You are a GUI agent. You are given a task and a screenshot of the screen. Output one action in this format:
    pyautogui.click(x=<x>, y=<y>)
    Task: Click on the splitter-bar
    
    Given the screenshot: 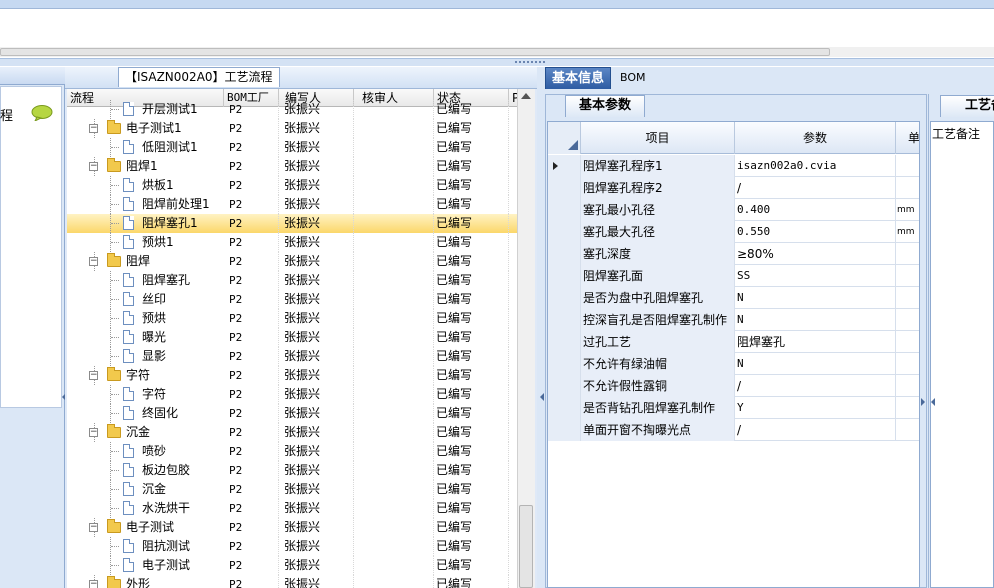 What is the action you would take?
    pyautogui.click(x=497, y=62)
    